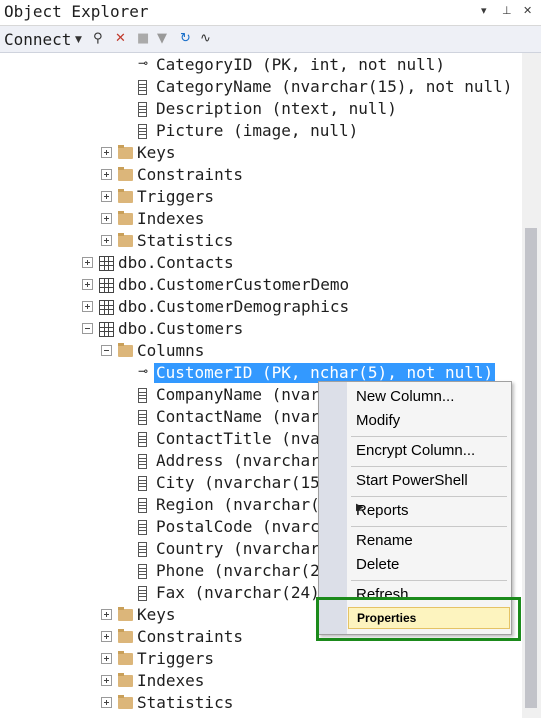 The width and height of the screenshot is (541, 718). I want to click on tree-table-node: dbo.Customers, so click(261, 329).